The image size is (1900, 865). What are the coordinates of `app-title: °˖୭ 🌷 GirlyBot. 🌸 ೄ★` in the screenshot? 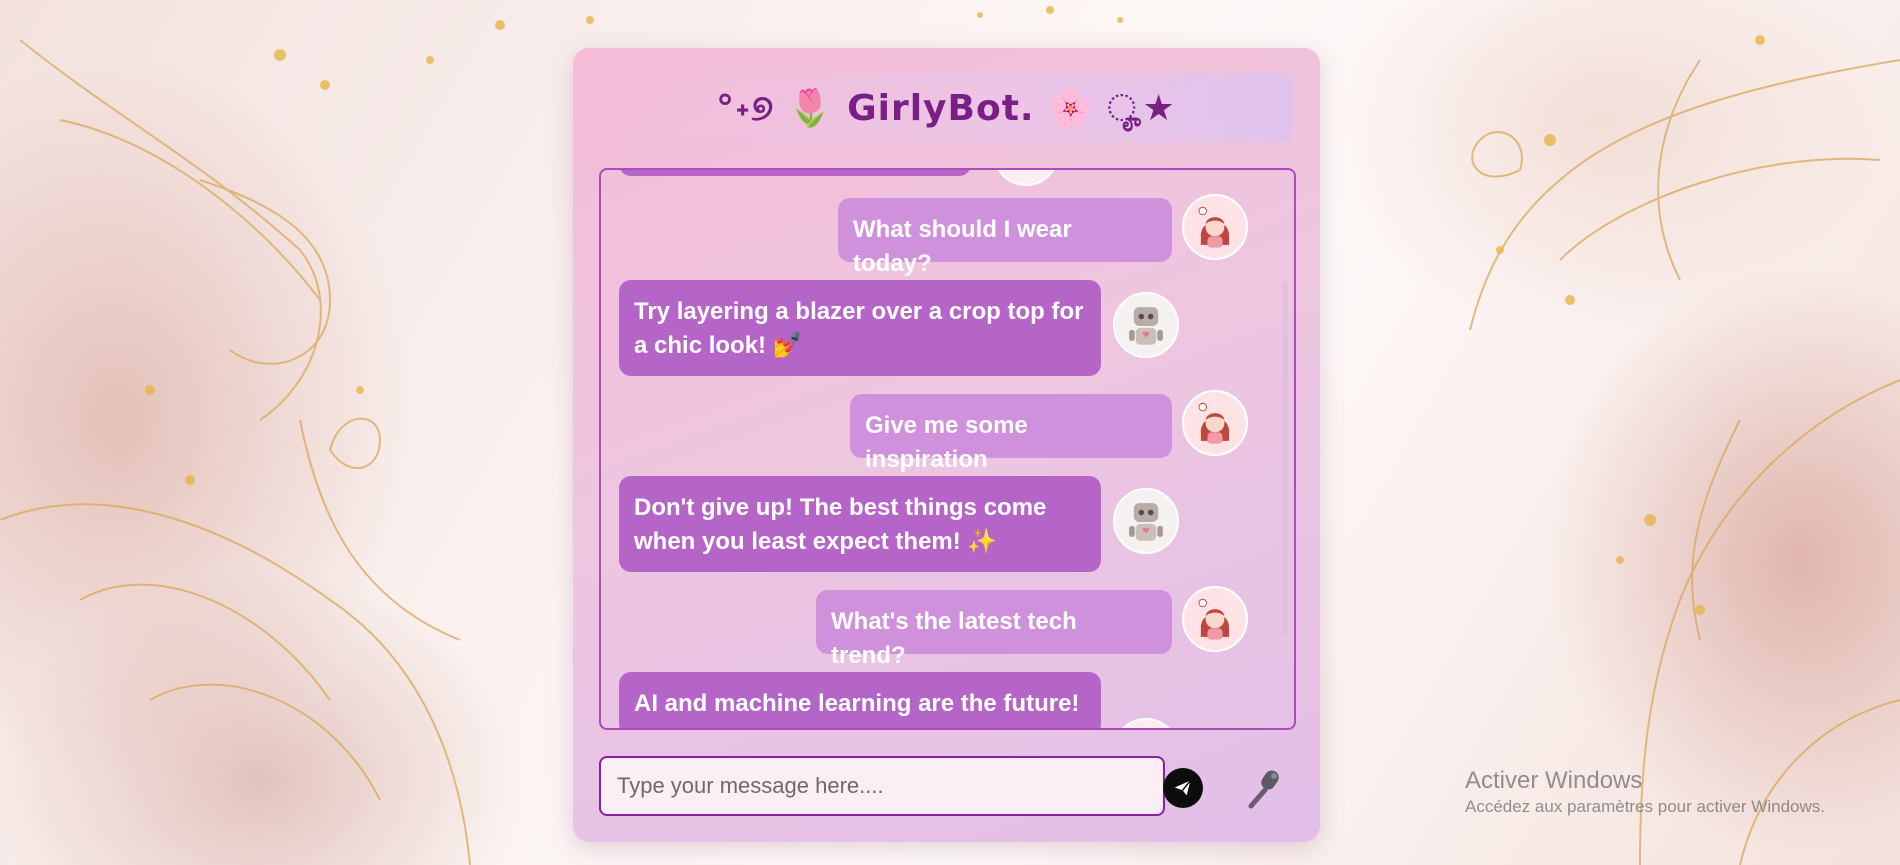 It's located at (946, 108).